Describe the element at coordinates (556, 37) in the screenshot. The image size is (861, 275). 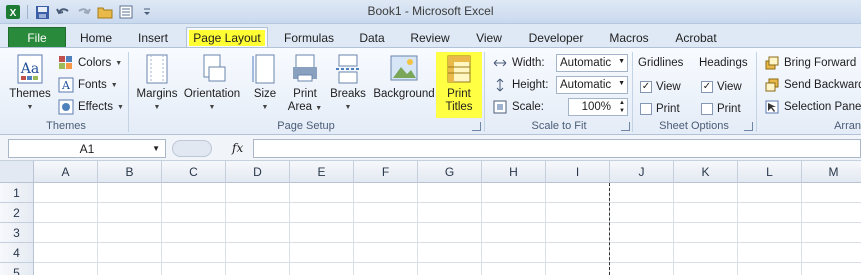
I see `tab-developer: Developer` at that location.